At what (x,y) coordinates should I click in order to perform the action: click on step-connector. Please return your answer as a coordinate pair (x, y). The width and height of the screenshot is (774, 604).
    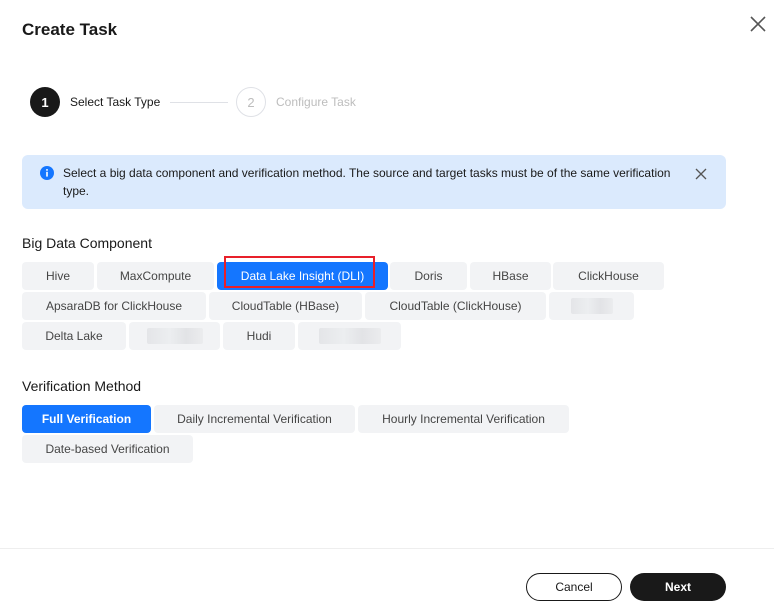
    Looking at the image, I should click on (199, 102).